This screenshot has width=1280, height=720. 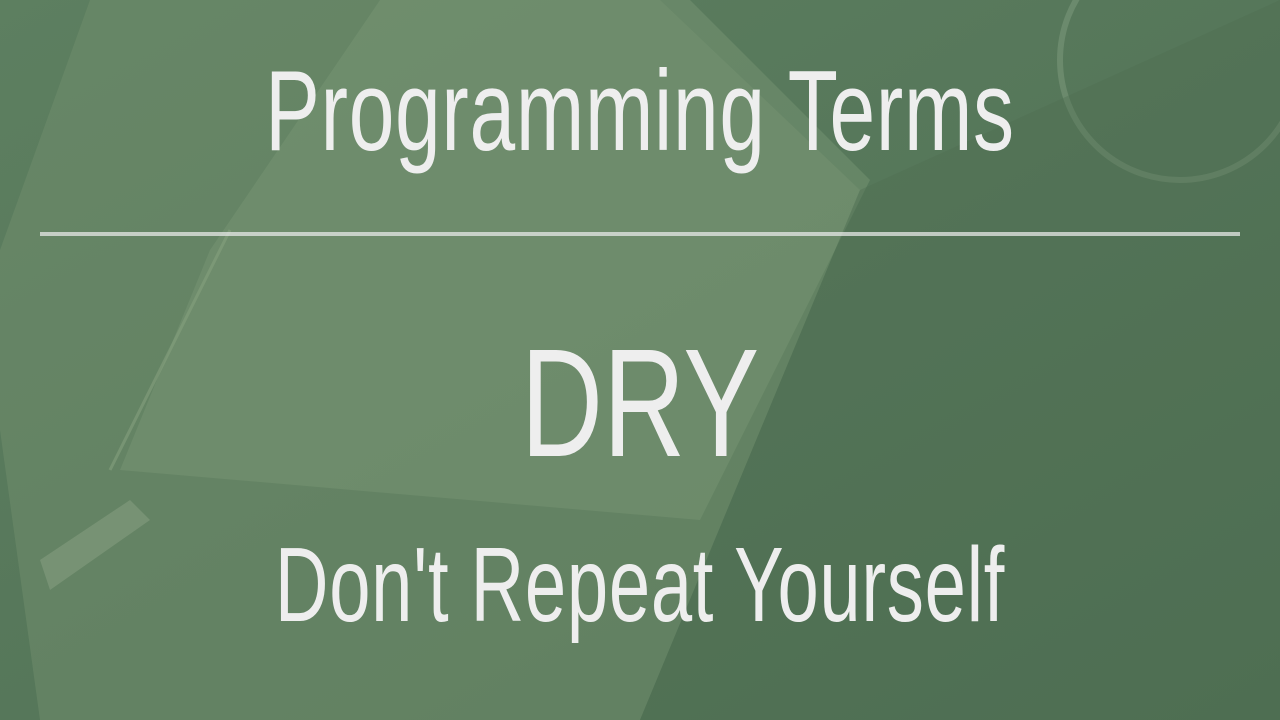 I want to click on term-expansion: Don't Repeat Yourself, so click(x=640, y=585).